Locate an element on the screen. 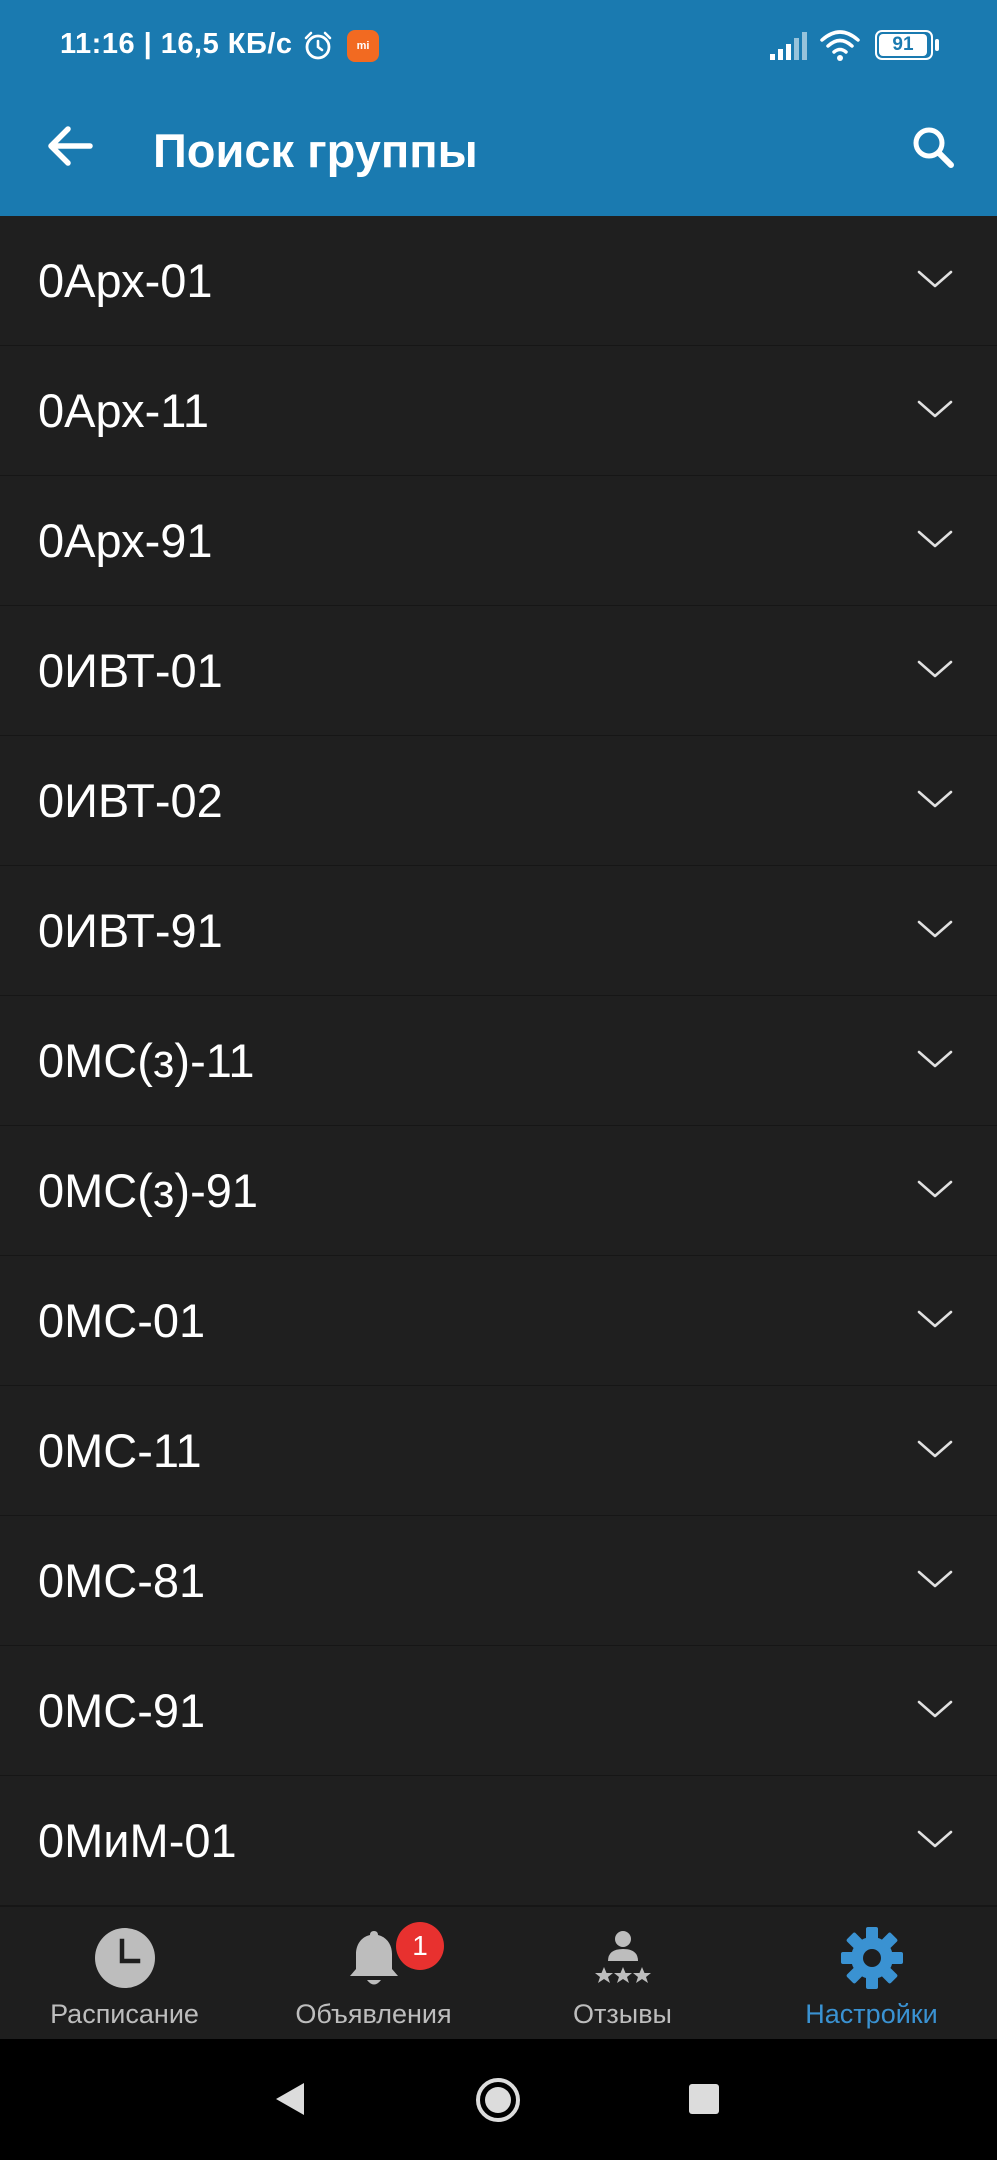  battery-icon: 91 is located at coordinates (907, 45).